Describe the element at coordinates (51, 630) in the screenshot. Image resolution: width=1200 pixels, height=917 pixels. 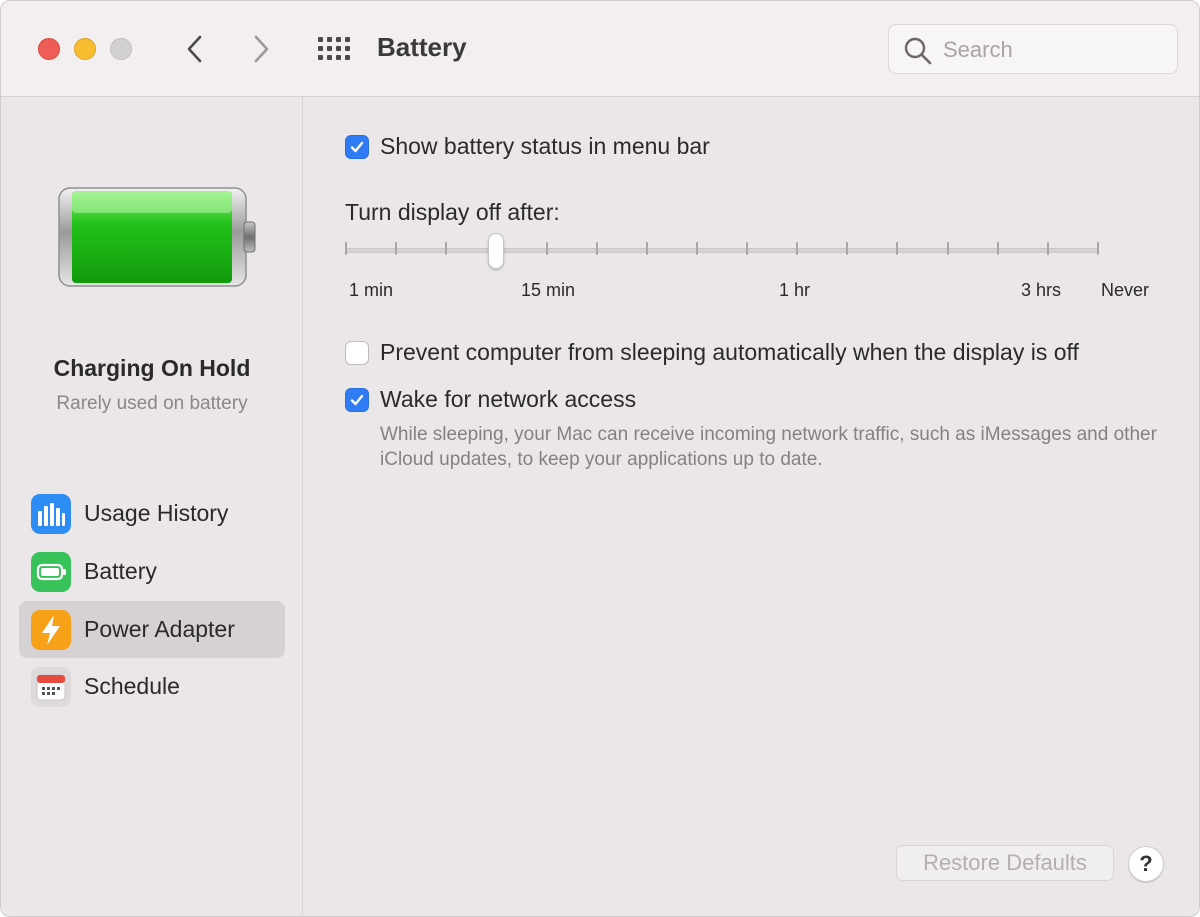
I see `lightning-bolt-icon` at that location.